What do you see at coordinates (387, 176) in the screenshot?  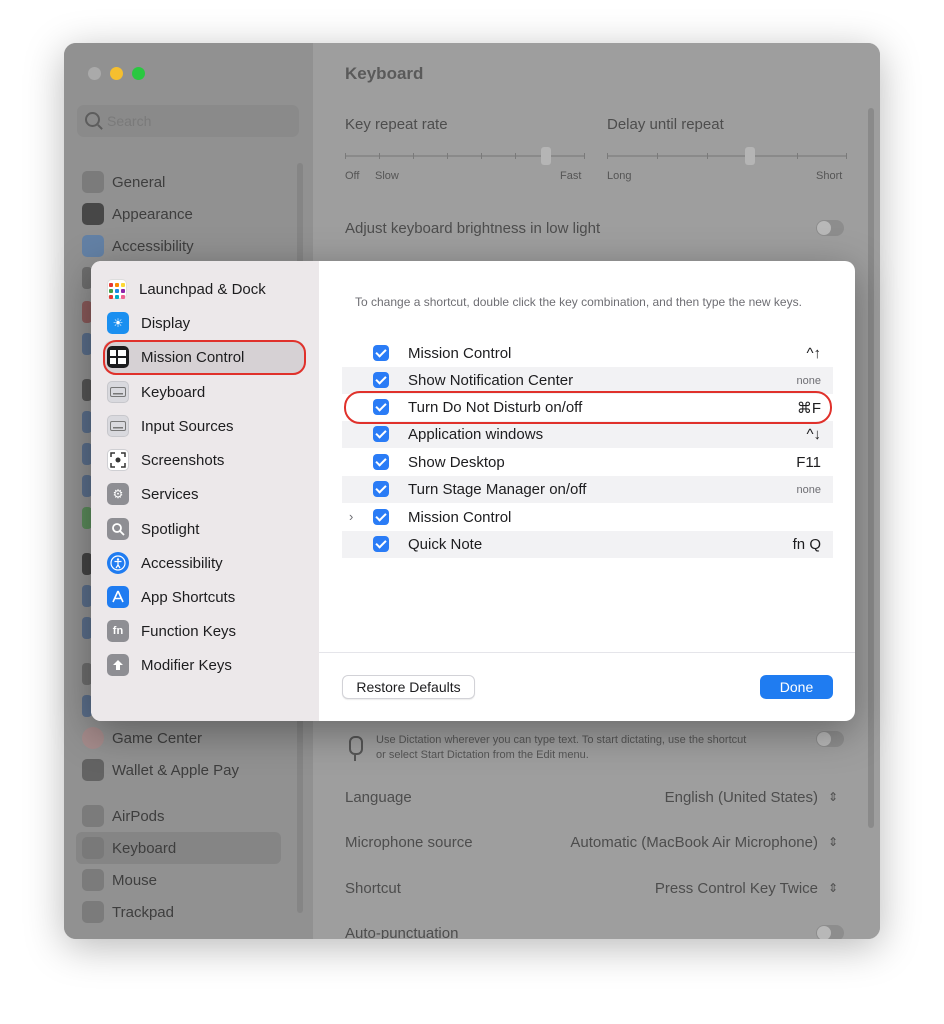 I see `scale-slow-label: Slow` at bounding box center [387, 176].